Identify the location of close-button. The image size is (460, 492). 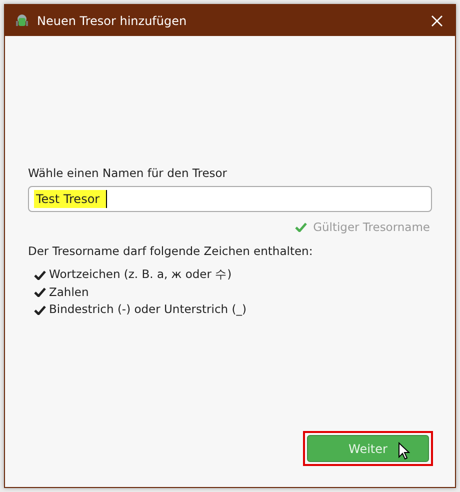
(437, 20).